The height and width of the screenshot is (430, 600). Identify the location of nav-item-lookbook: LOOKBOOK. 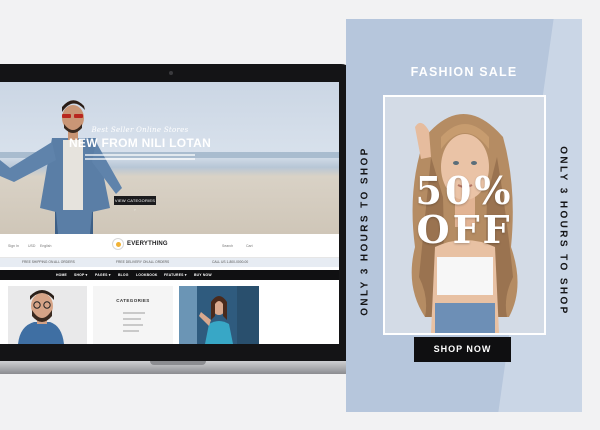
(147, 275).